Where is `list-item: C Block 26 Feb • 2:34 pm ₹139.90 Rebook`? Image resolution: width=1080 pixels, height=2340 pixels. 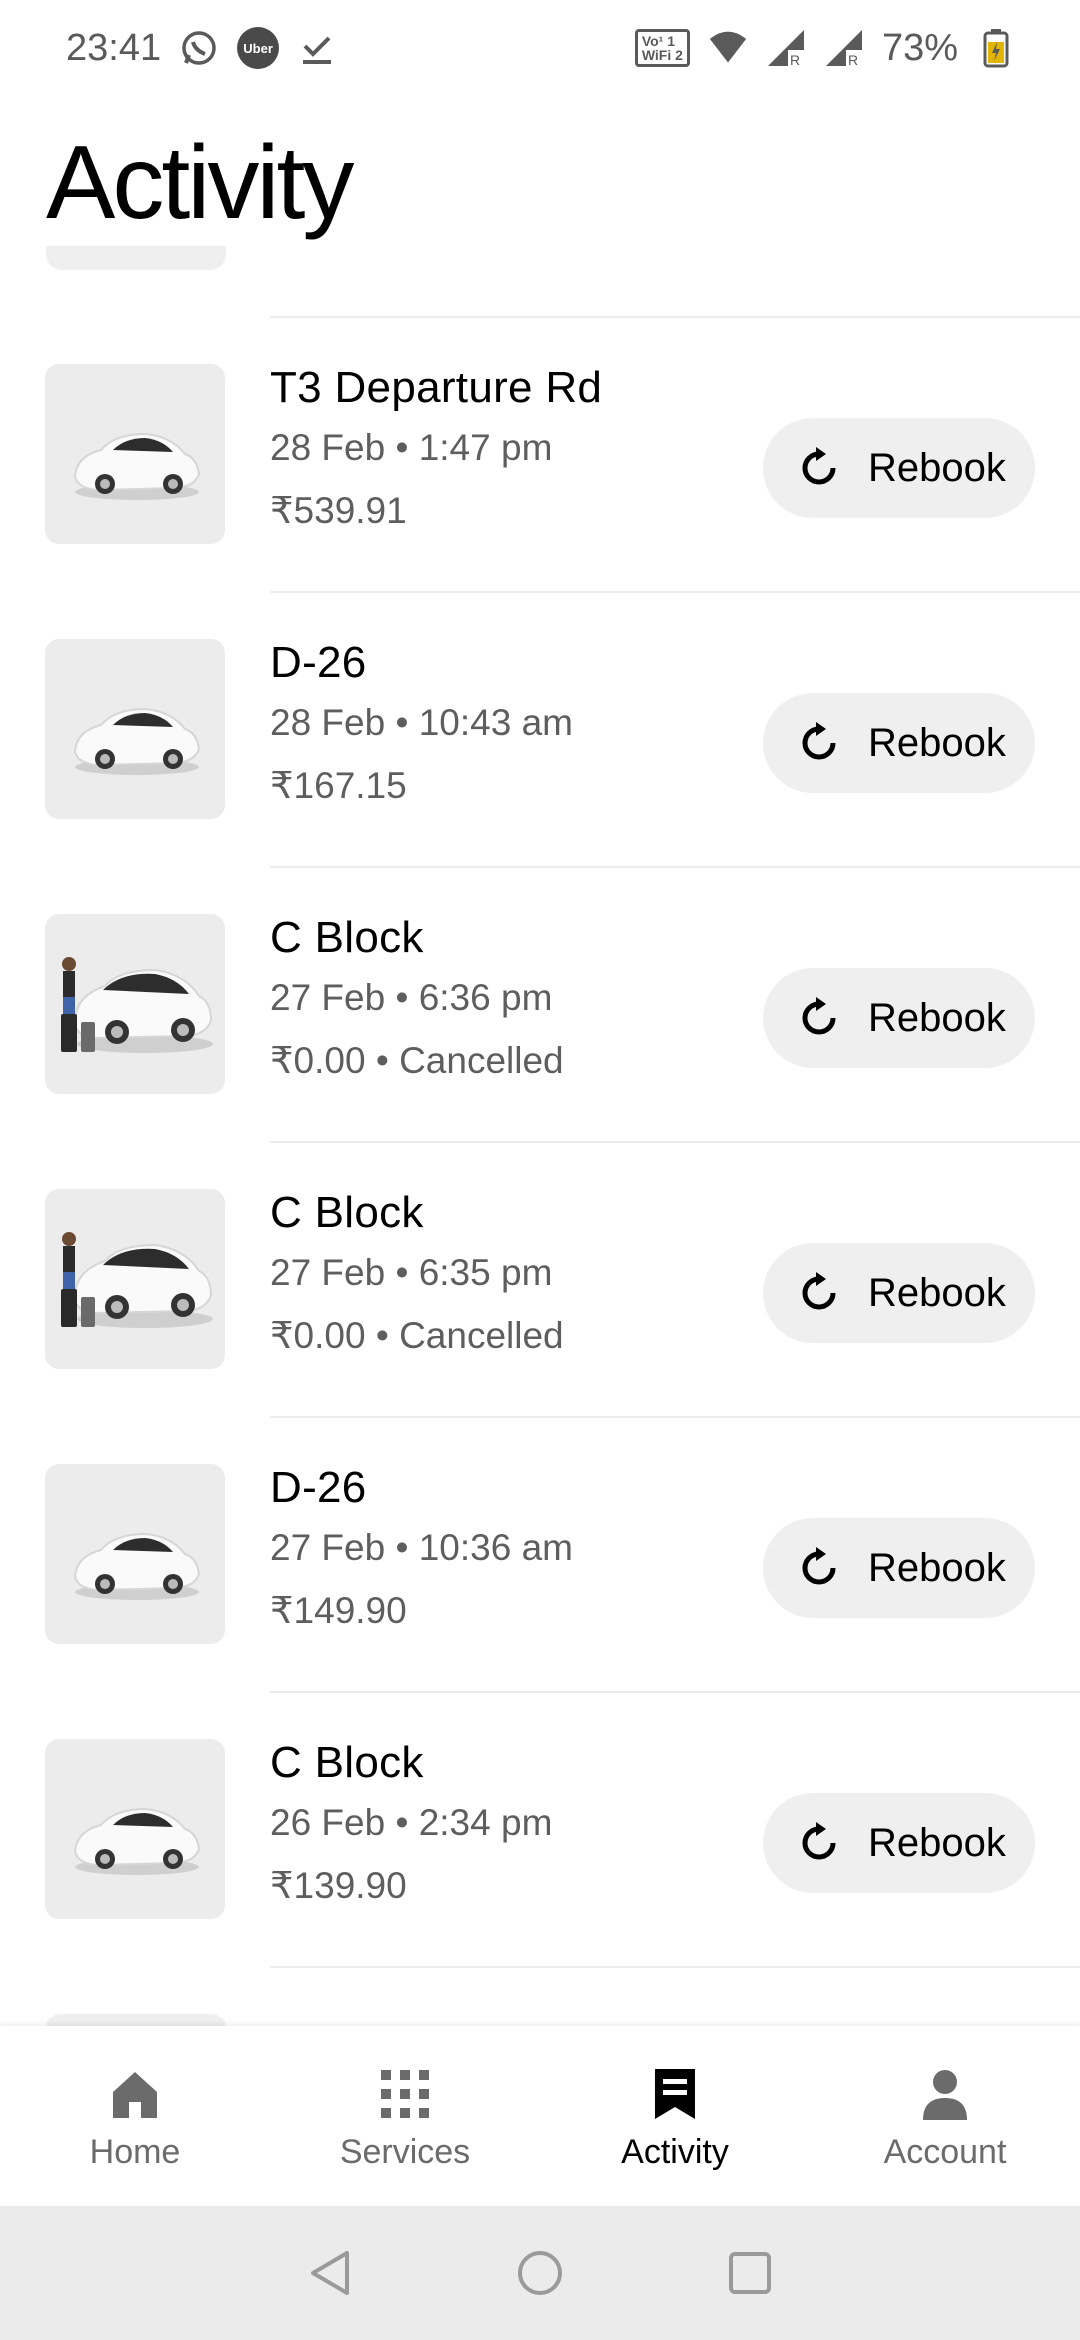
list-item: C Block 26 Feb • 2:34 pm ₹139.90 Rebook is located at coordinates (540, 1829).